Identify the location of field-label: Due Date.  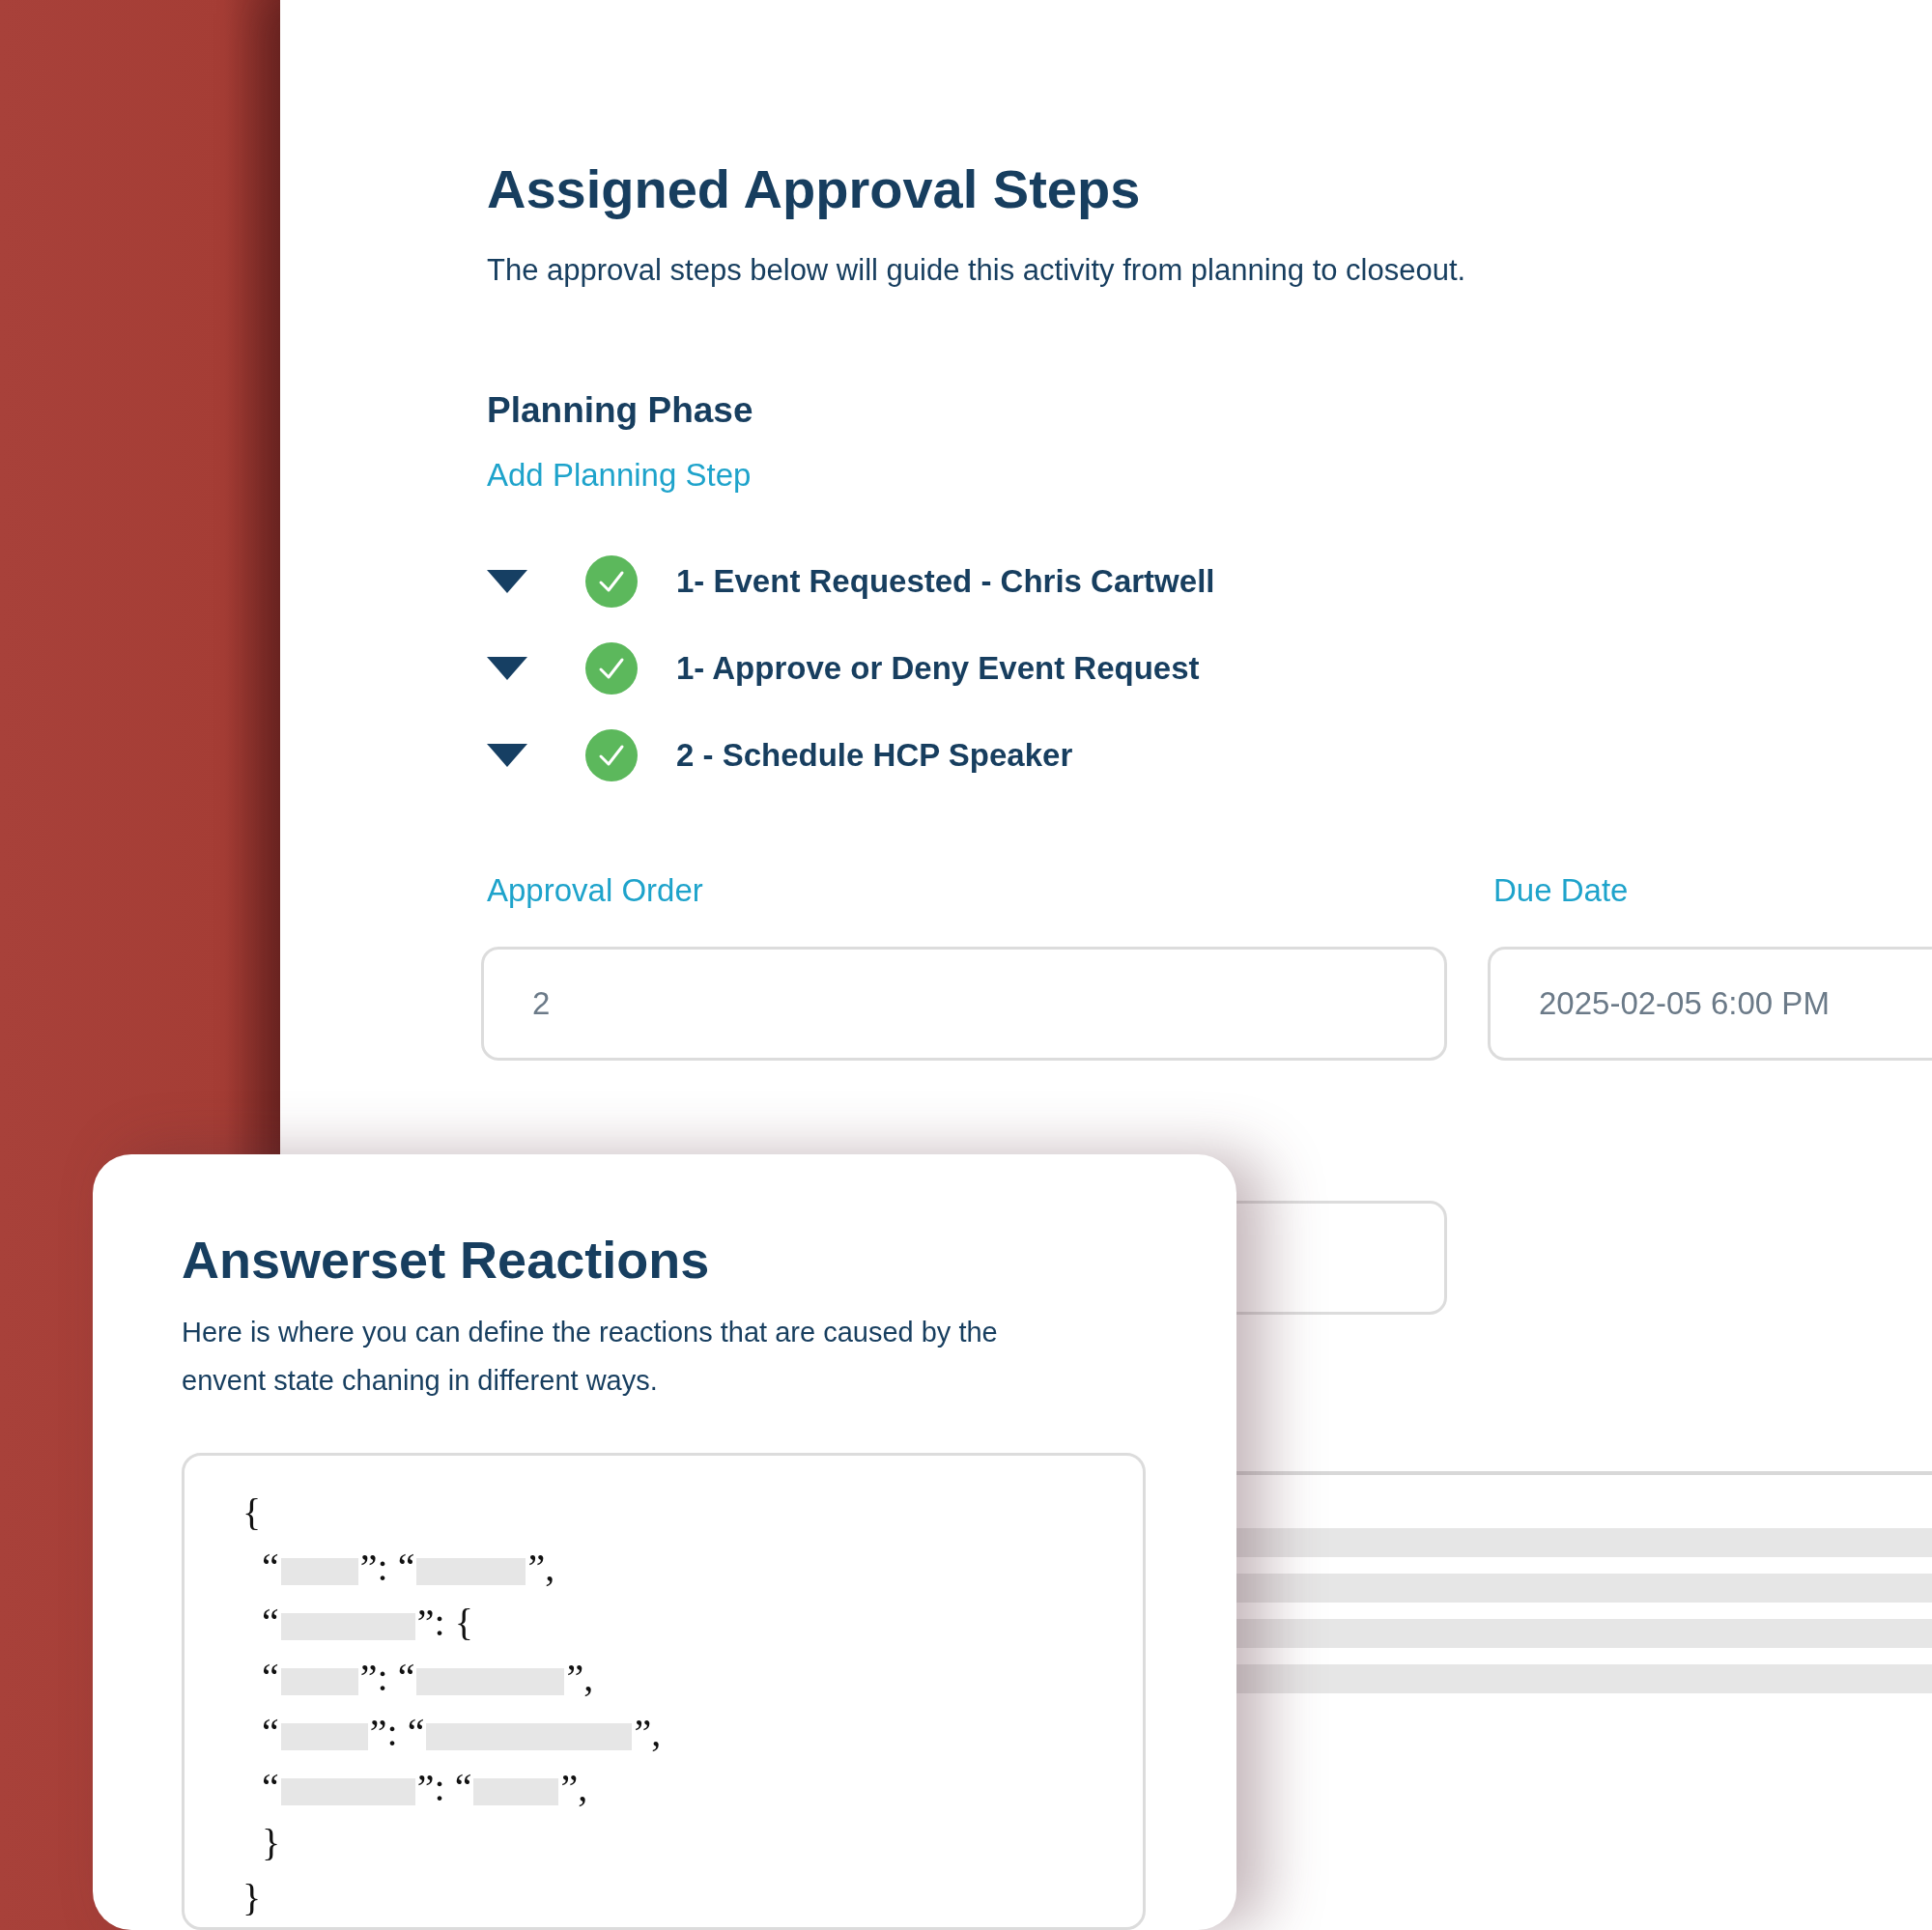
(1561, 890).